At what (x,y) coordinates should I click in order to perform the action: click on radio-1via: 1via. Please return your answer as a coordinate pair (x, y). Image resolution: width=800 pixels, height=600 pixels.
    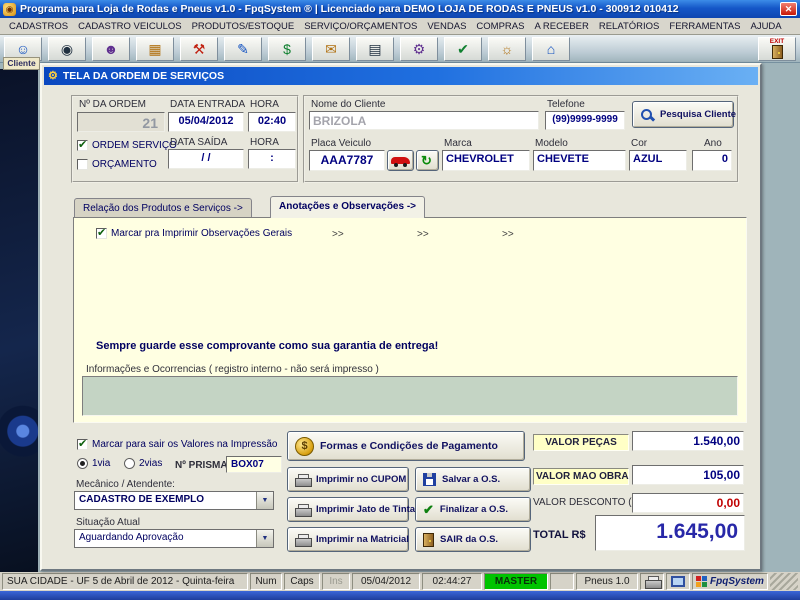
    Looking at the image, I should click on (93, 463).